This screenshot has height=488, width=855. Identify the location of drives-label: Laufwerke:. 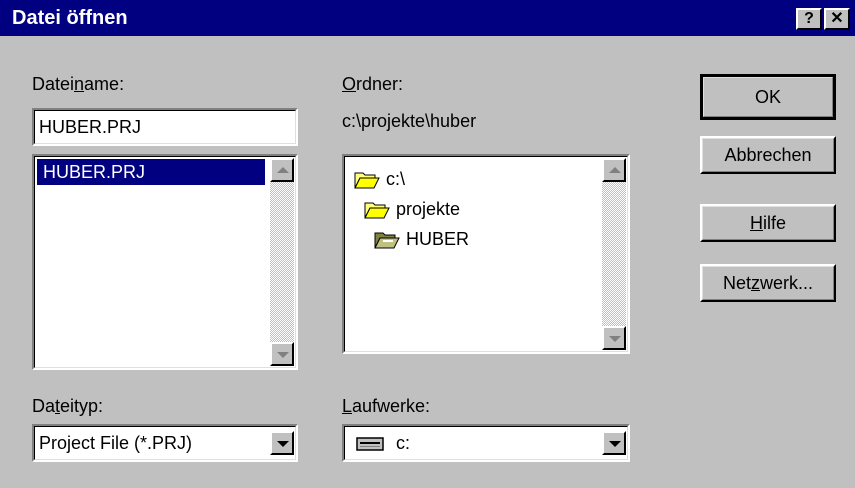
(386, 406).